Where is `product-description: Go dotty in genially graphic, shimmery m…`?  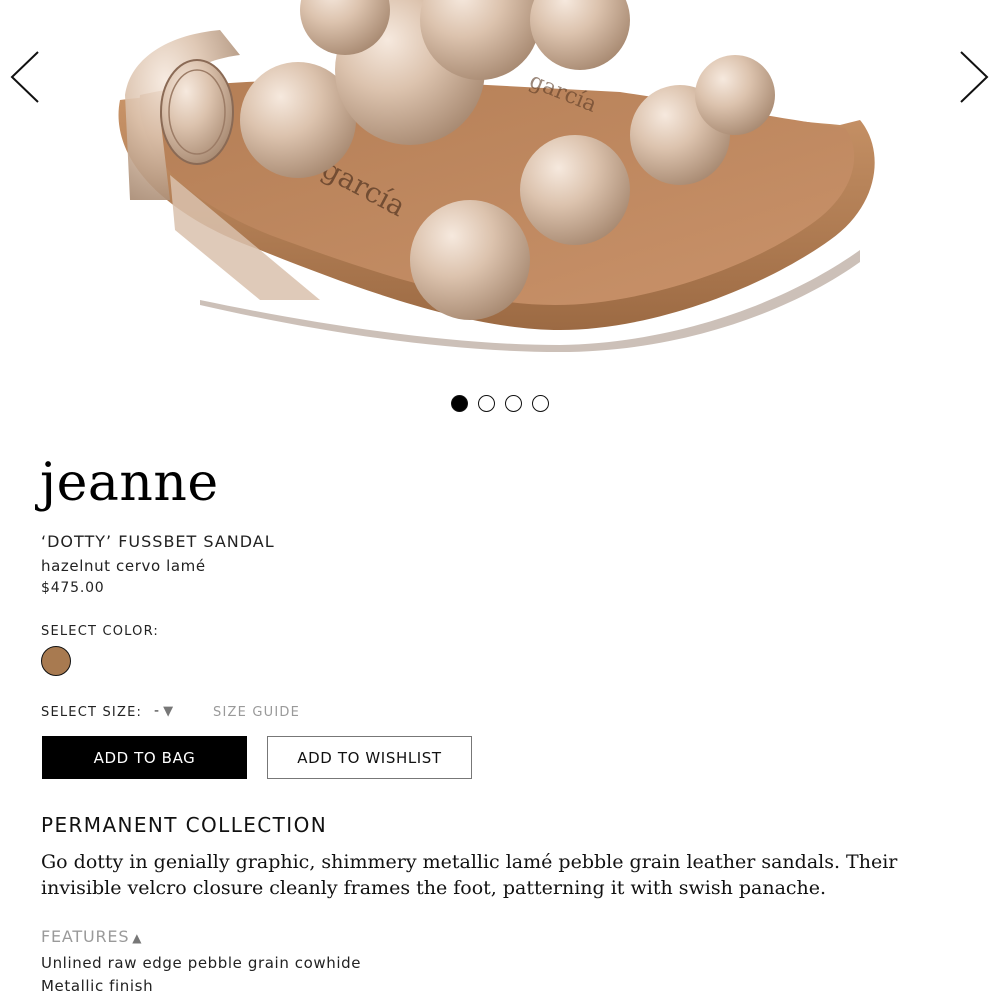
product-description: Go dotty in genially graphic, shimmery m… is located at coordinates (469, 875).